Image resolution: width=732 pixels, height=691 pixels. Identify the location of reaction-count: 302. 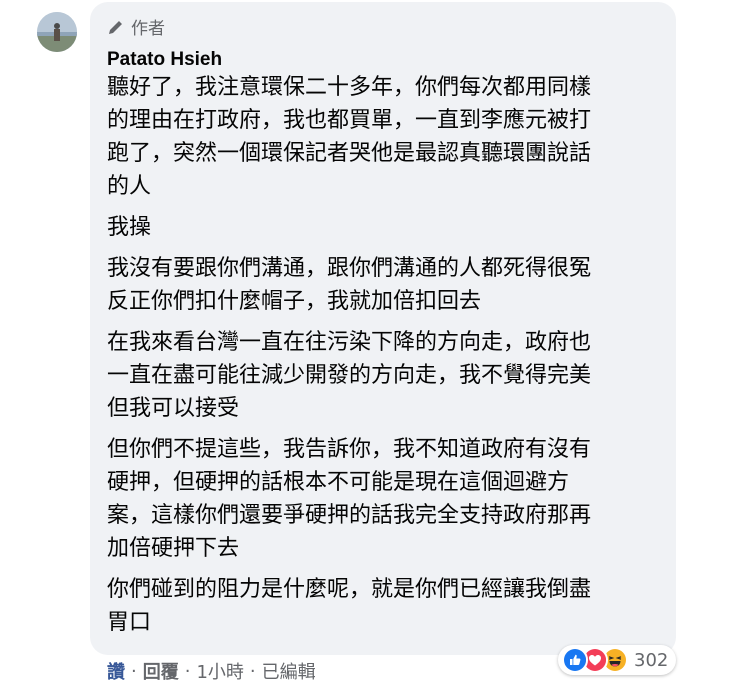
(651, 660).